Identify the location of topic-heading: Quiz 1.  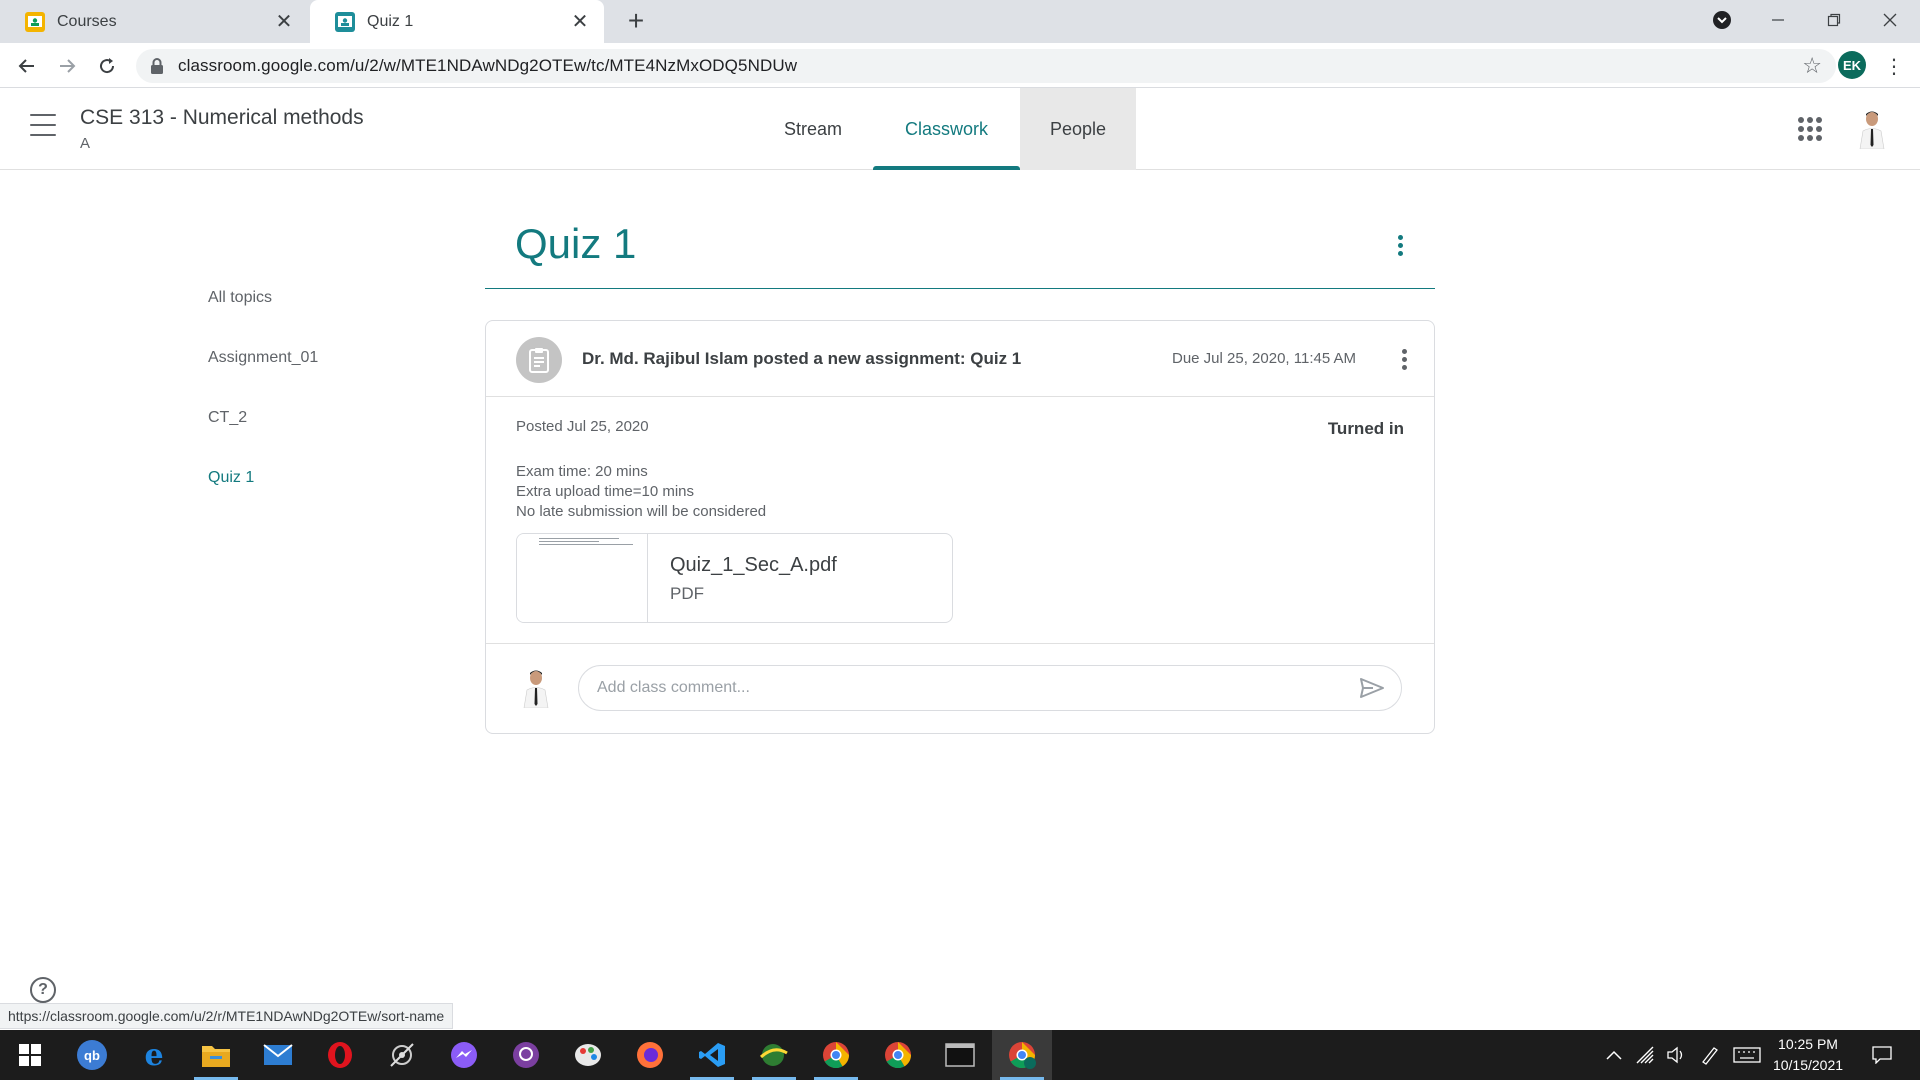
(576, 243).